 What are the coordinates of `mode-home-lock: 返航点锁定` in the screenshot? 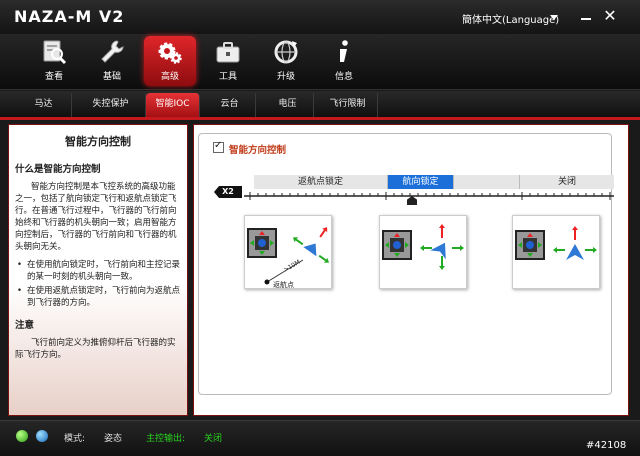 It's located at (321, 182).